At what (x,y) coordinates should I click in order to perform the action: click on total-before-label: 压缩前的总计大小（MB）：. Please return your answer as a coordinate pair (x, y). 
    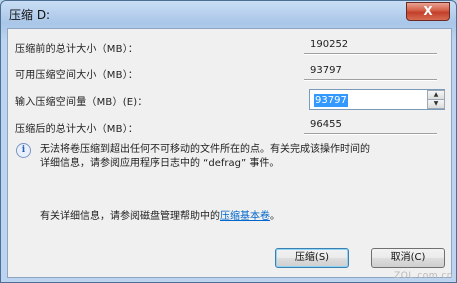
    Looking at the image, I should click on (77, 49).